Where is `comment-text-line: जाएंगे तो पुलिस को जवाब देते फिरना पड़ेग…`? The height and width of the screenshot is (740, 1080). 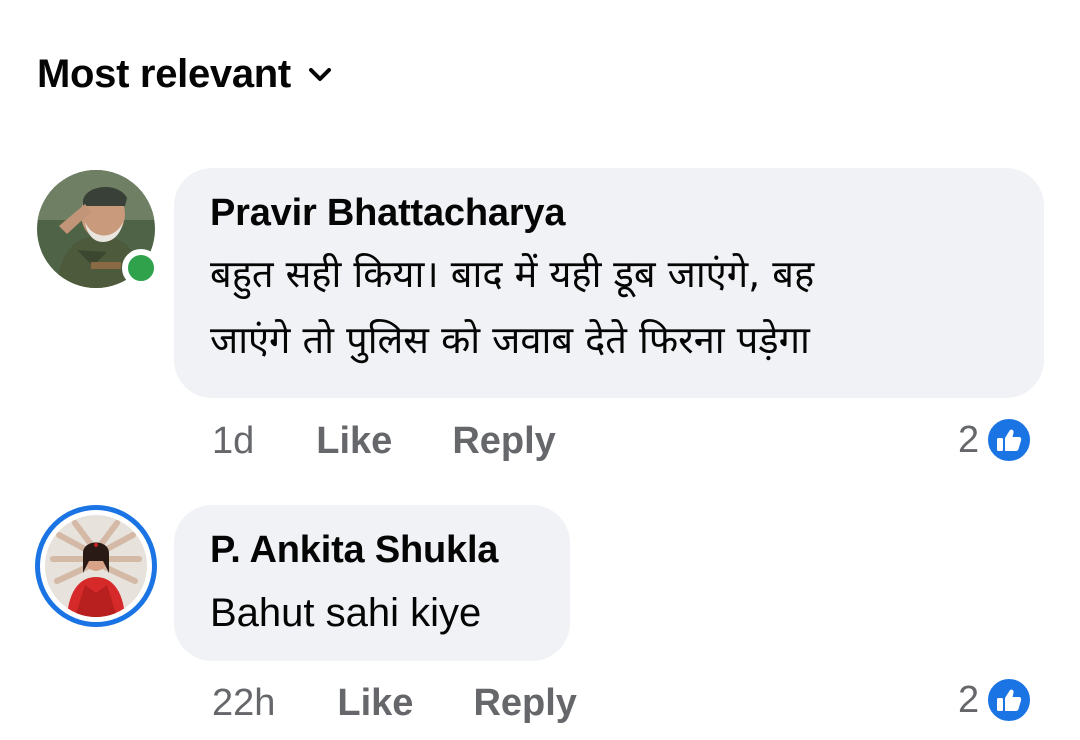 comment-text-line: जाएंगे तो पुलिस को जवाब देते फिरना पड़ेग… is located at coordinates (510, 340).